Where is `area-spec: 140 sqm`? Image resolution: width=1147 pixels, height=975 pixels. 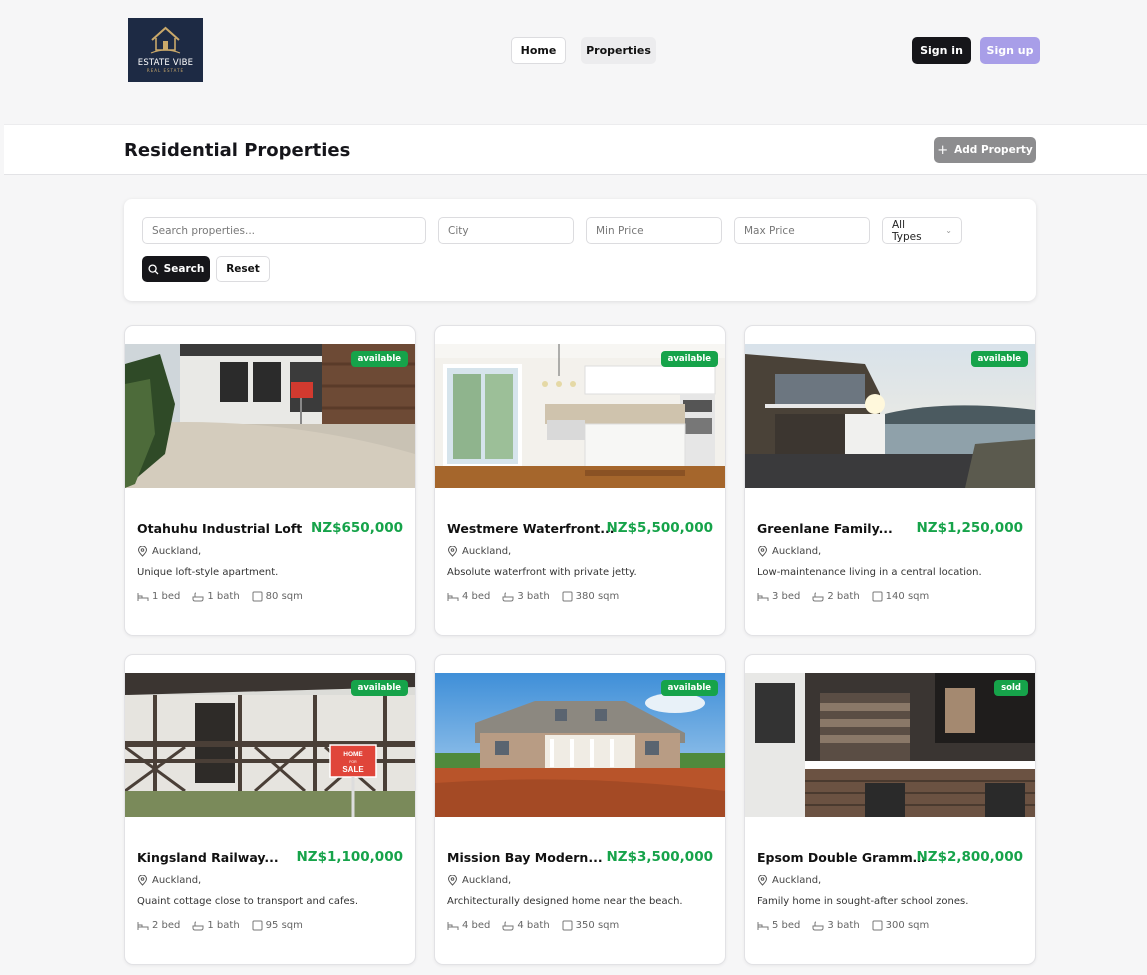 area-spec: 140 sqm is located at coordinates (900, 596).